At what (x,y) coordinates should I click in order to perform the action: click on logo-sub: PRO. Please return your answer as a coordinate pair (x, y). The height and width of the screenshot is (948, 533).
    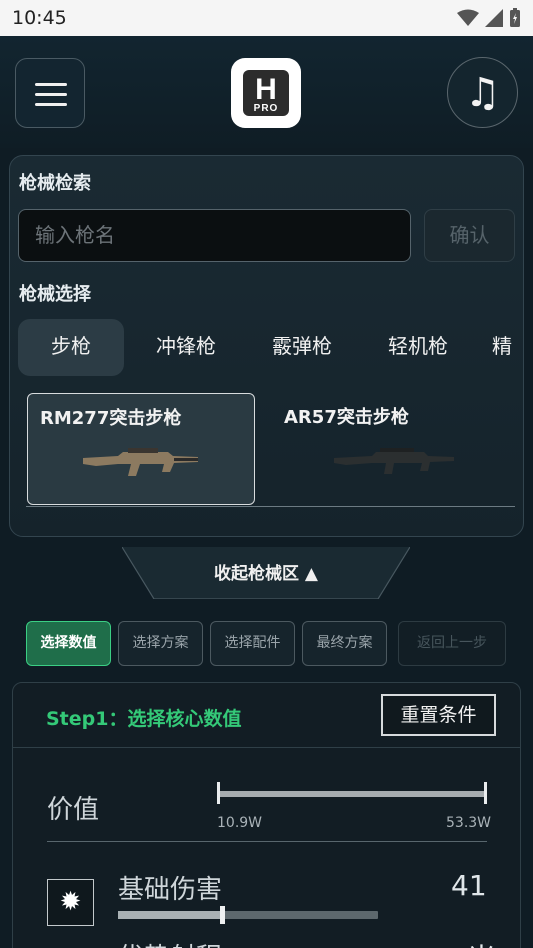
    Looking at the image, I should click on (266, 108).